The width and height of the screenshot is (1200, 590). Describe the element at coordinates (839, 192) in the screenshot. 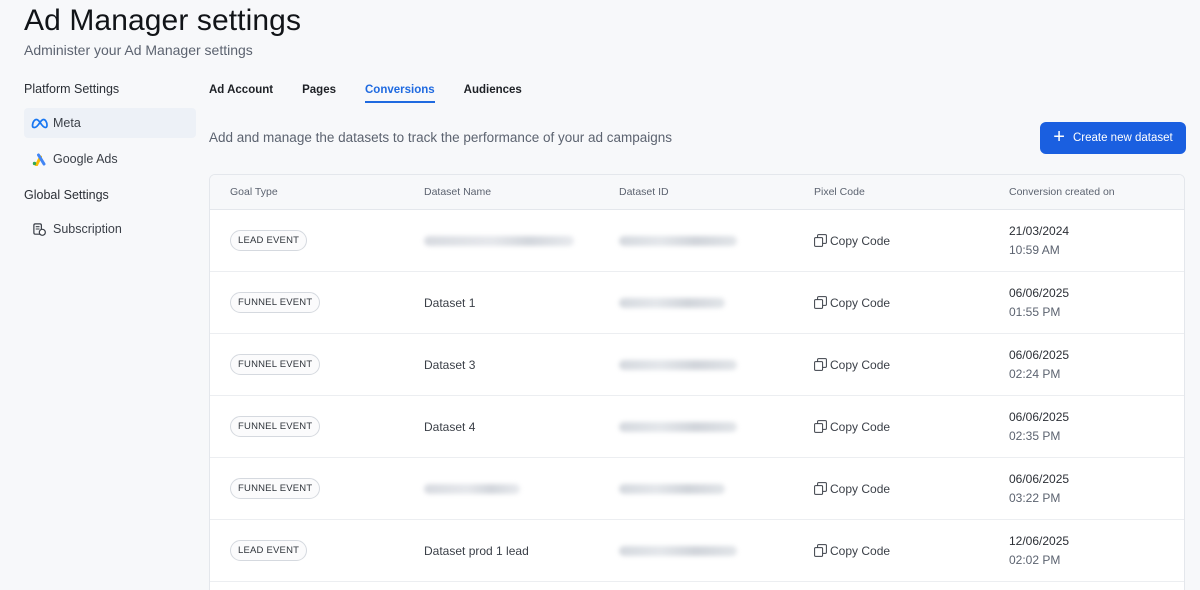

I see `header-pixel-code: Pixel Code` at that location.